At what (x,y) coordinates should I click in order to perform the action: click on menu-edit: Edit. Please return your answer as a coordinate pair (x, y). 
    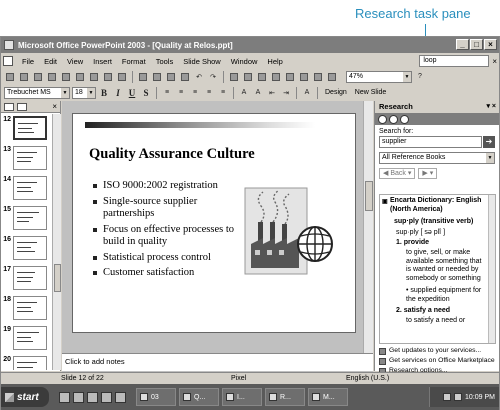
    Looking at the image, I should click on (50, 61).